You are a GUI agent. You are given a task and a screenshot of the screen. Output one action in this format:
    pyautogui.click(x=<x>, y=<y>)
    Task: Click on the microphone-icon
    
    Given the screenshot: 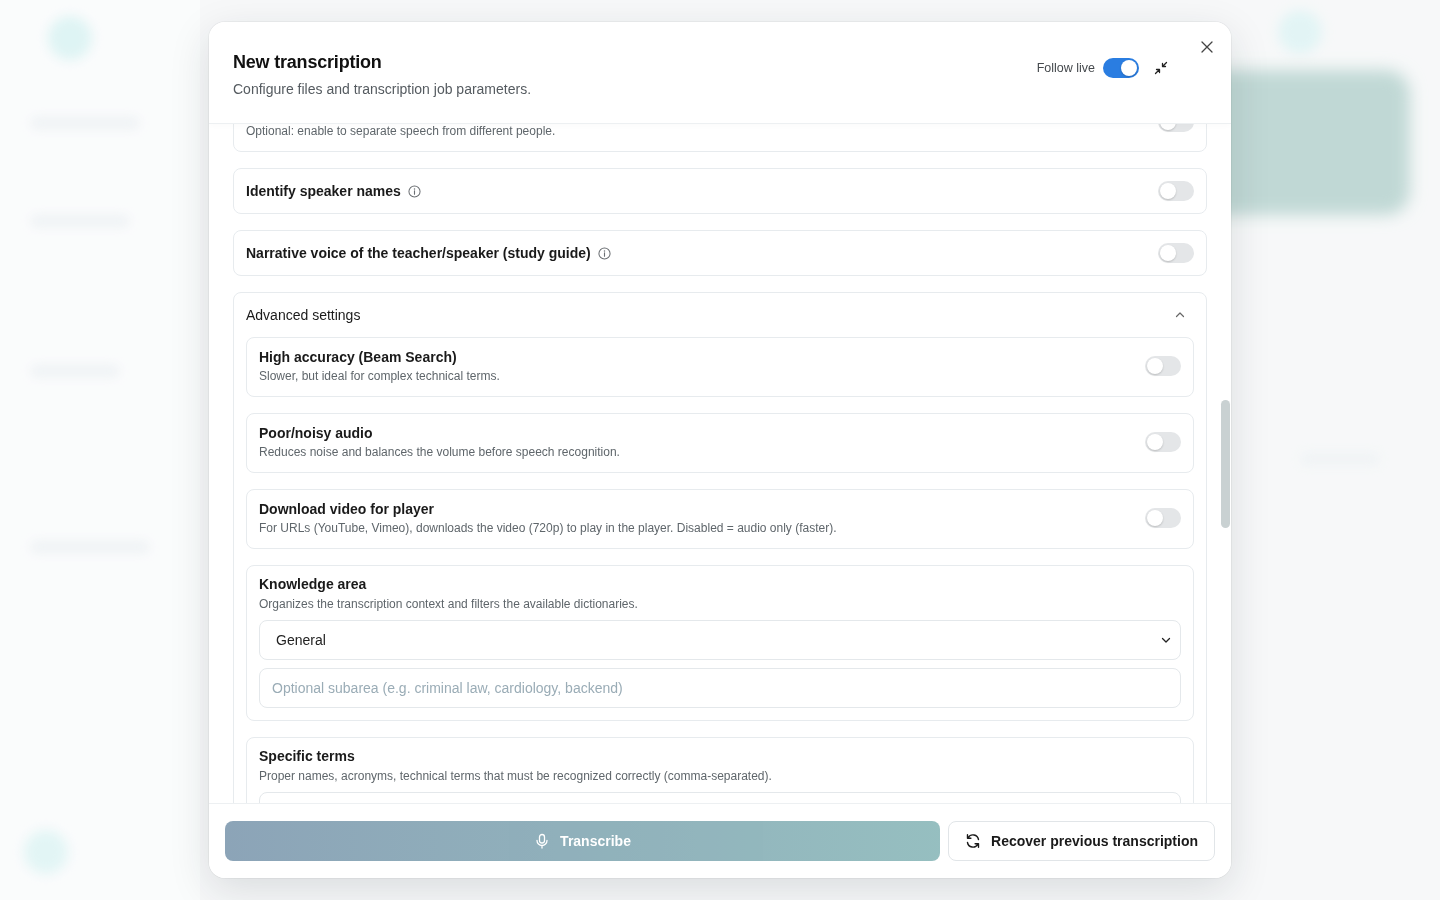 What is the action you would take?
    pyautogui.click(x=542, y=841)
    